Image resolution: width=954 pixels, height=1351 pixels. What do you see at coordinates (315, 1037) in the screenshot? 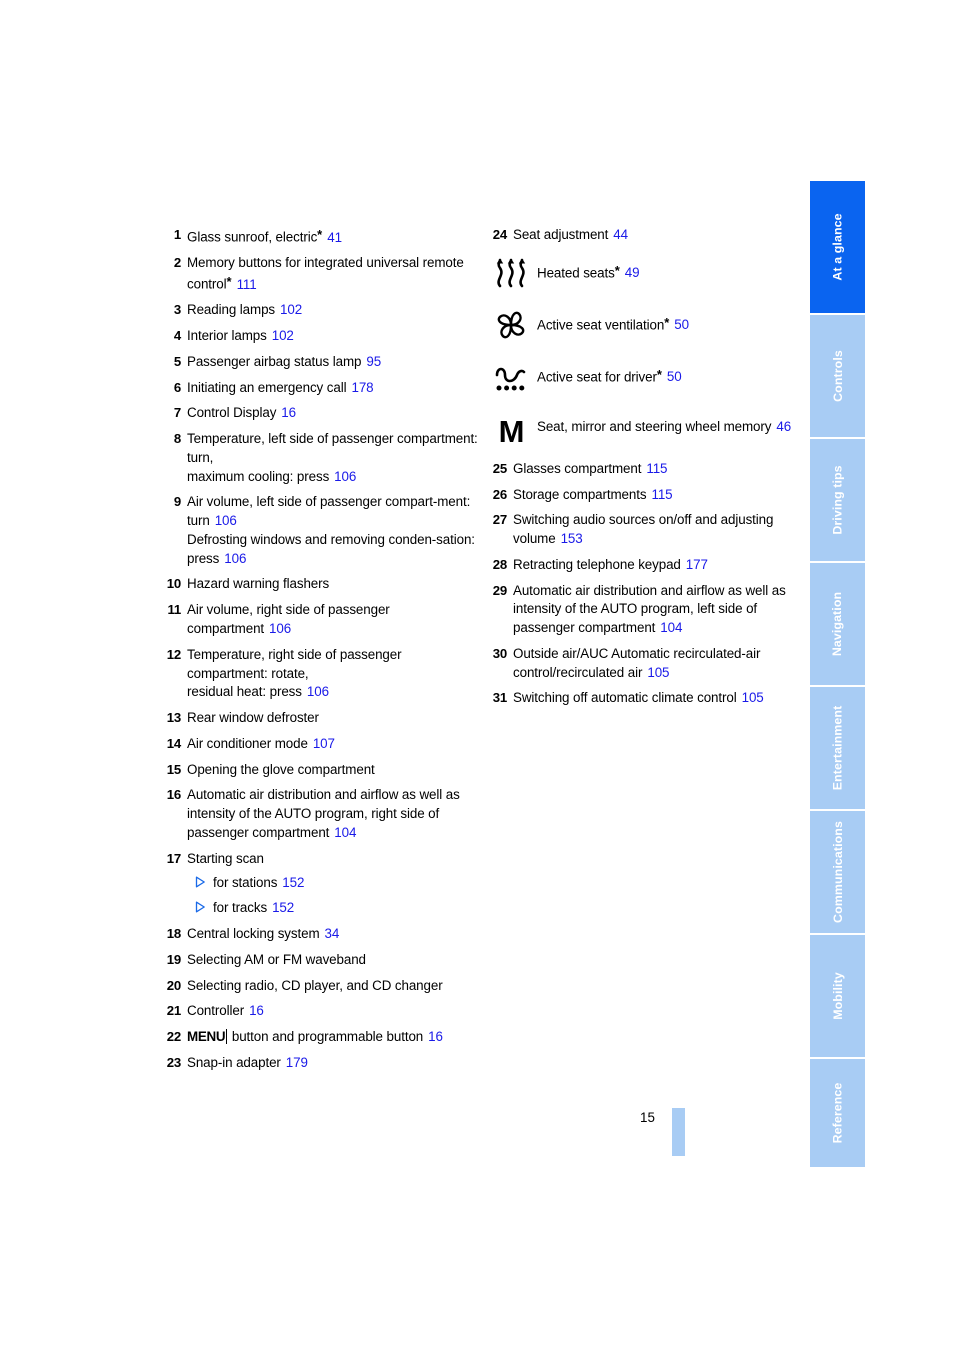
I see `index-entry-text: MENU button and programmable button 16` at bounding box center [315, 1037].